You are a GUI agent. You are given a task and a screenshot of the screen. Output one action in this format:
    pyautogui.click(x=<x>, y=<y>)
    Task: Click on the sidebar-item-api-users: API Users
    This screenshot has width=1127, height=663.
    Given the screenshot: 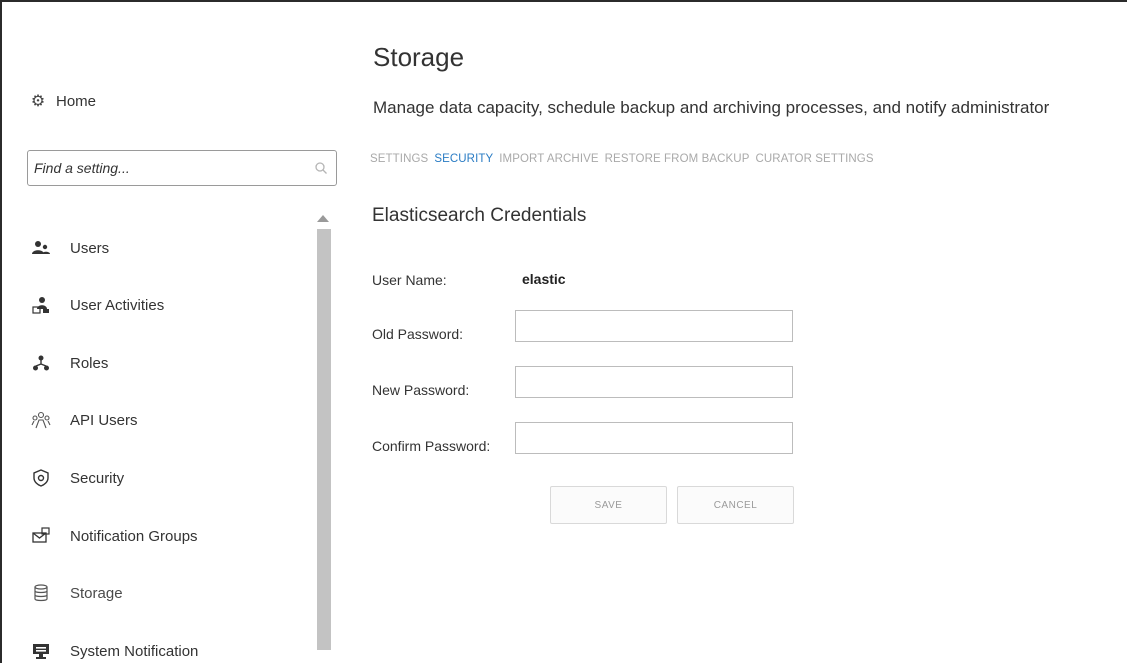 What is the action you would take?
    pyautogui.click(x=84, y=420)
    